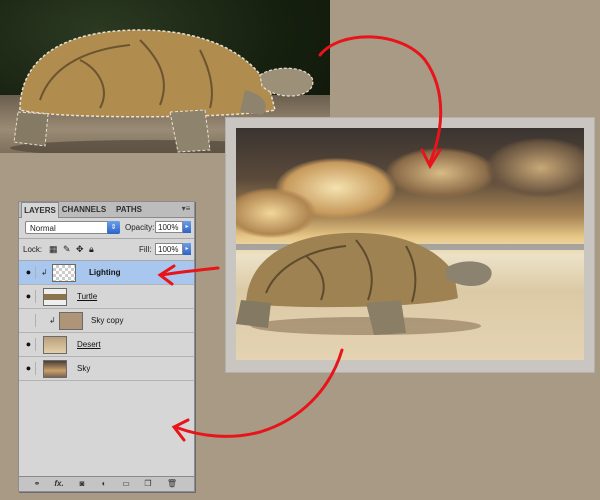 The height and width of the screenshot is (500, 600). Describe the element at coordinates (80, 249) in the screenshot. I see `lock-position-icon: ✥` at that location.